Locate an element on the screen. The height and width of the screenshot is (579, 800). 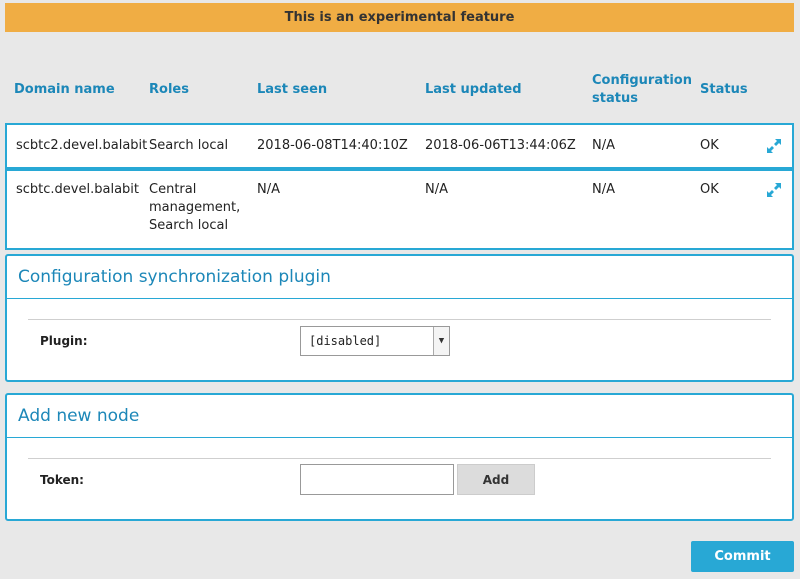
cell-last-updated: 2018-06-06T13:44:06Z is located at coordinates (500, 145).